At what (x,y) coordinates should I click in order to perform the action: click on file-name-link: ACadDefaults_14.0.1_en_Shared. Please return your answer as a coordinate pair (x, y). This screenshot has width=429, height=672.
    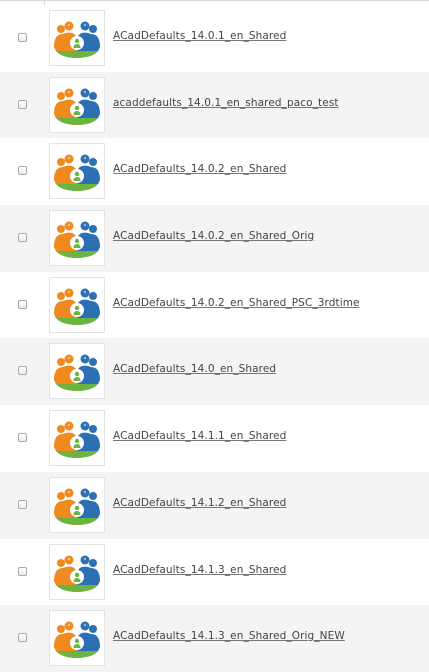
    Looking at the image, I should click on (199, 36).